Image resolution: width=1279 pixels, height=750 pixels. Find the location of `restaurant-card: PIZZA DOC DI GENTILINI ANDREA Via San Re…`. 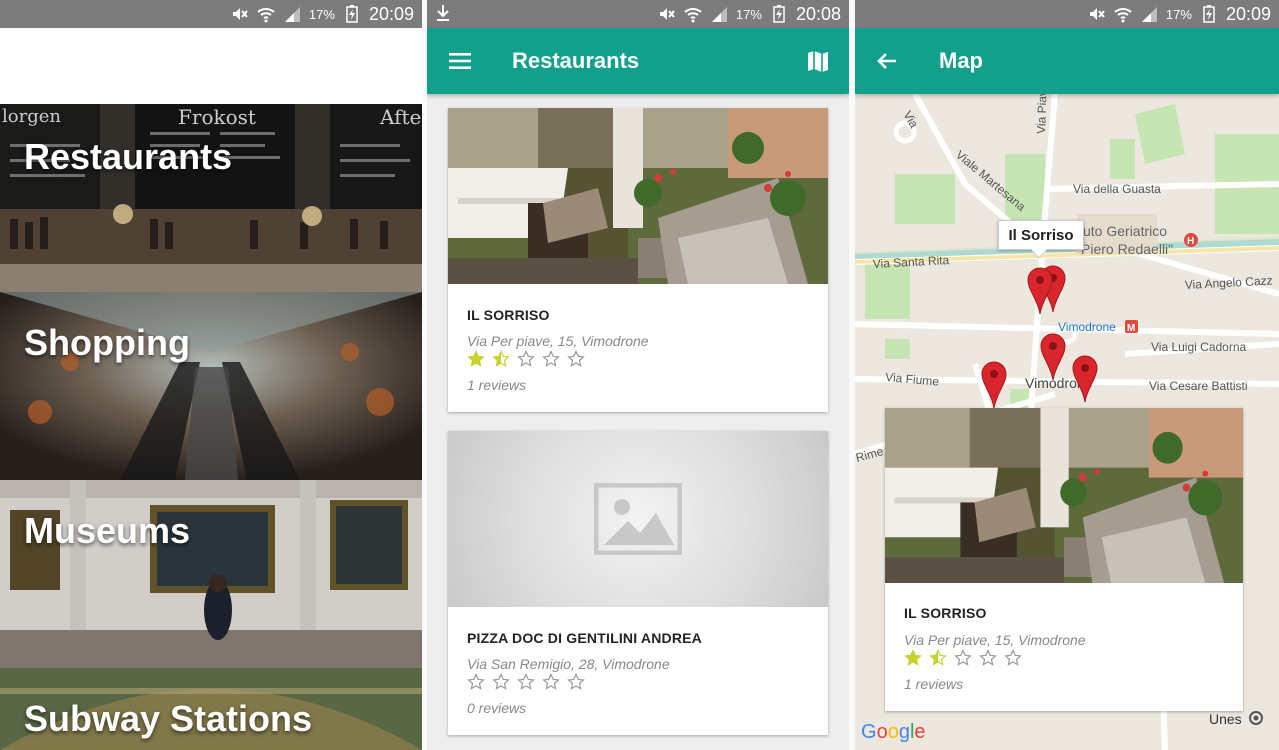

restaurant-card: PIZZA DOC DI GENTILINI ANDREA Via San Re… is located at coordinates (638, 583).